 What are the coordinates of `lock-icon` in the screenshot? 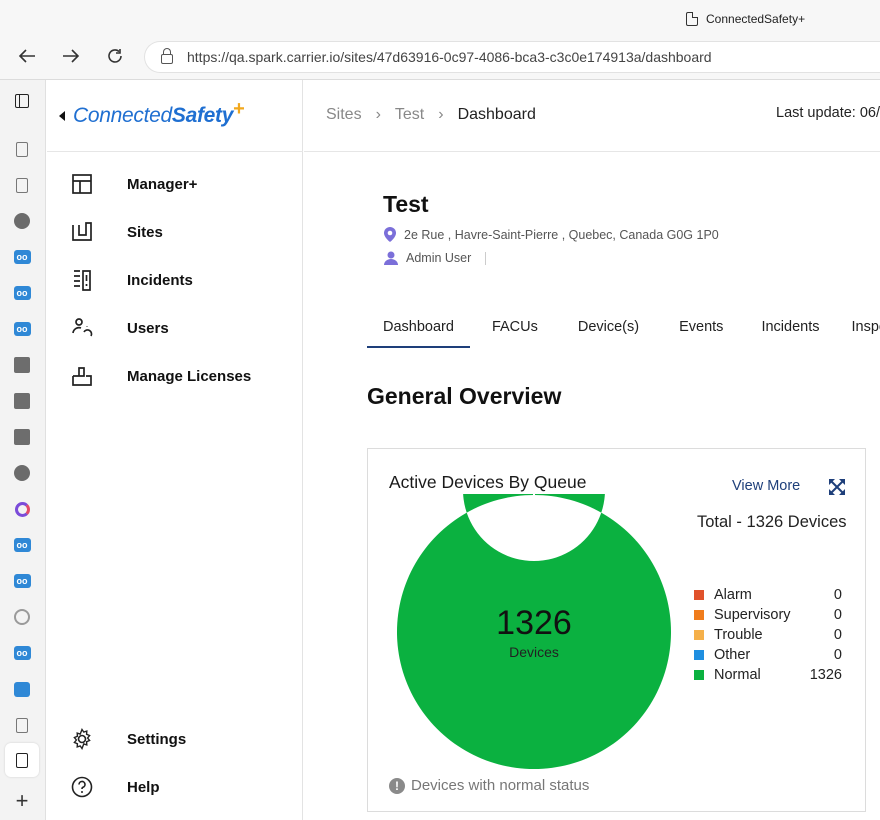 It's located at (167, 56).